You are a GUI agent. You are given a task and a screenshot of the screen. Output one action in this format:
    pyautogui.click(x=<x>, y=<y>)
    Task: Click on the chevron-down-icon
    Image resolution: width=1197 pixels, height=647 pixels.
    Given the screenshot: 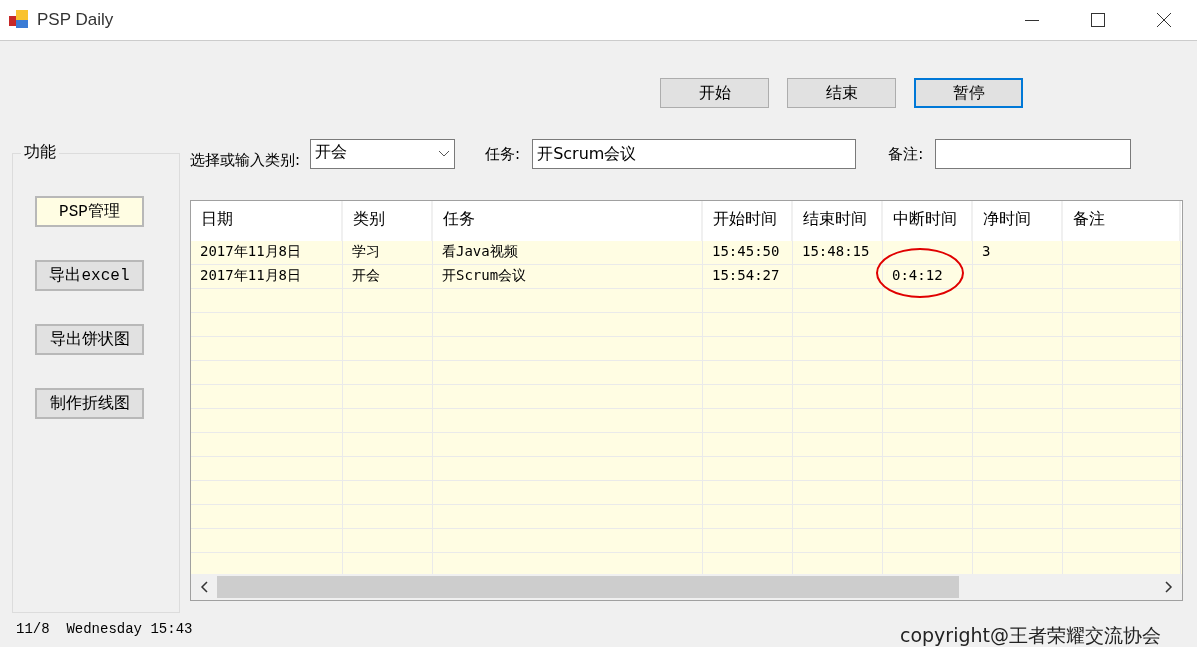 What is the action you would take?
    pyautogui.click(x=444, y=154)
    